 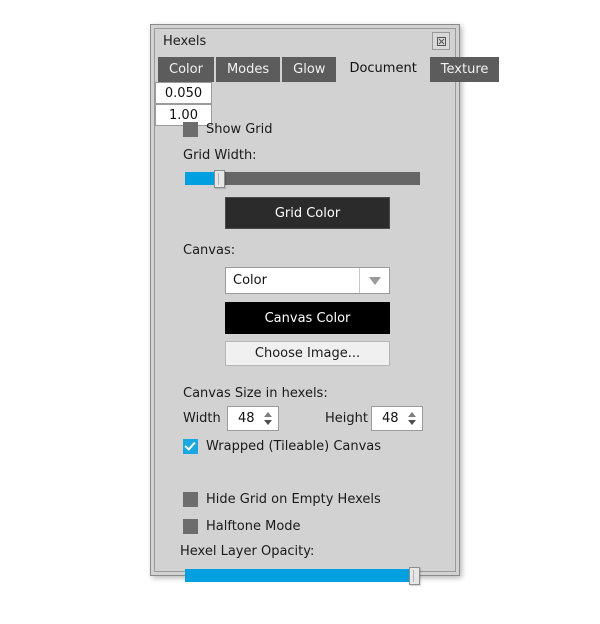 What do you see at coordinates (414, 576) in the screenshot?
I see `hexel-opacity-slider-handle` at bounding box center [414, 576].